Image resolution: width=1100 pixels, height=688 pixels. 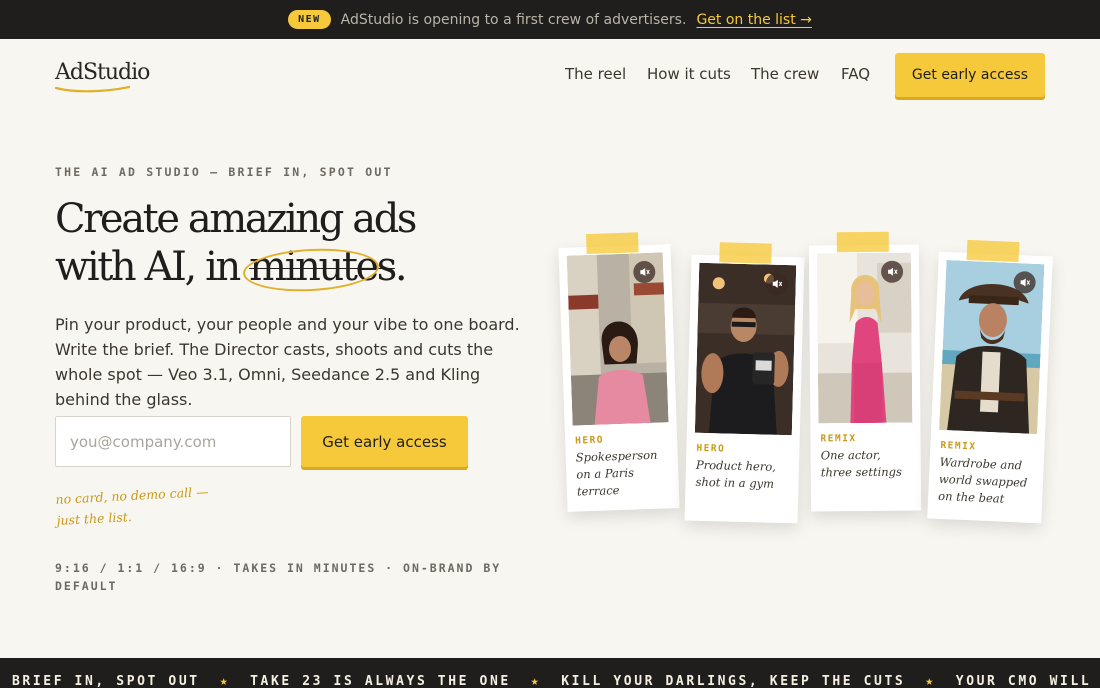 I want to click on video-card-2: HERO Product hero, shot in a gym, so click(x=744, y=383).